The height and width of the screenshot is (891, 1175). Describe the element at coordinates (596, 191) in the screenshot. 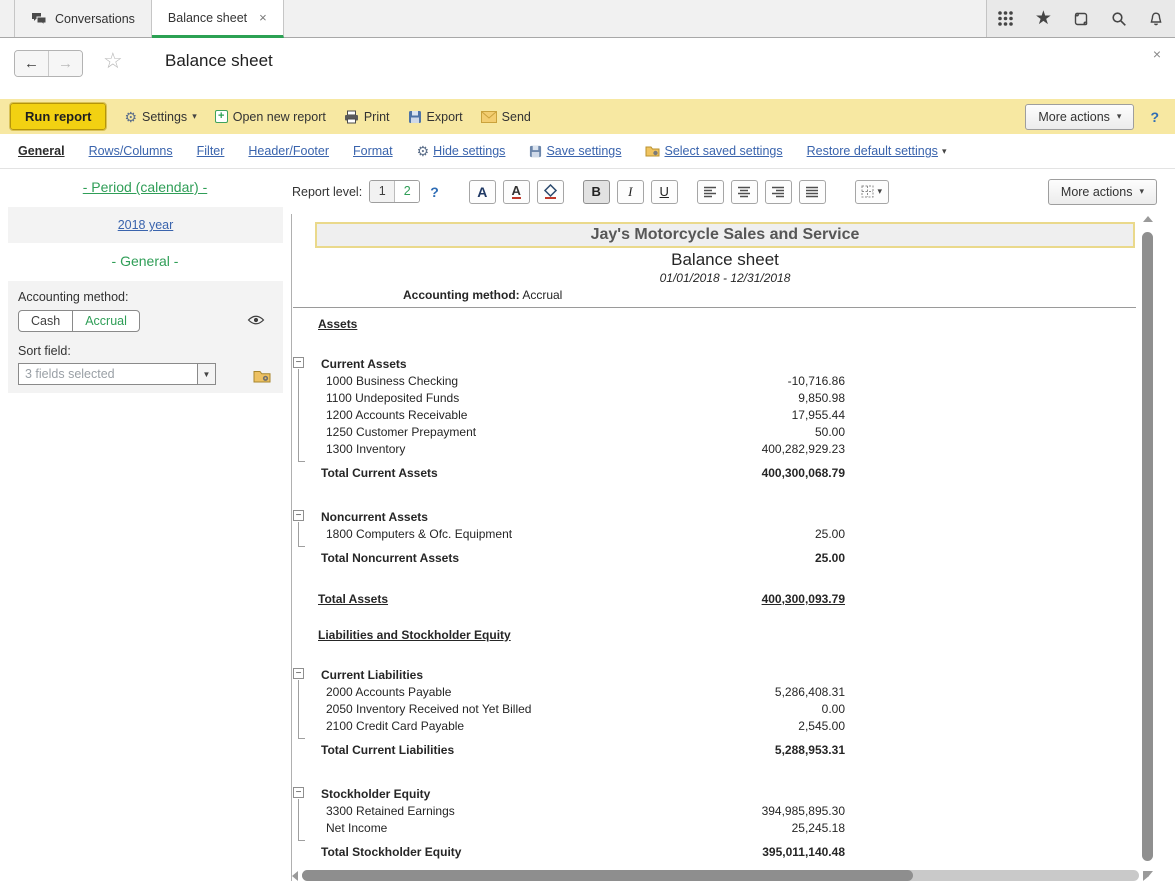

I see `bold-button: B` at that location.